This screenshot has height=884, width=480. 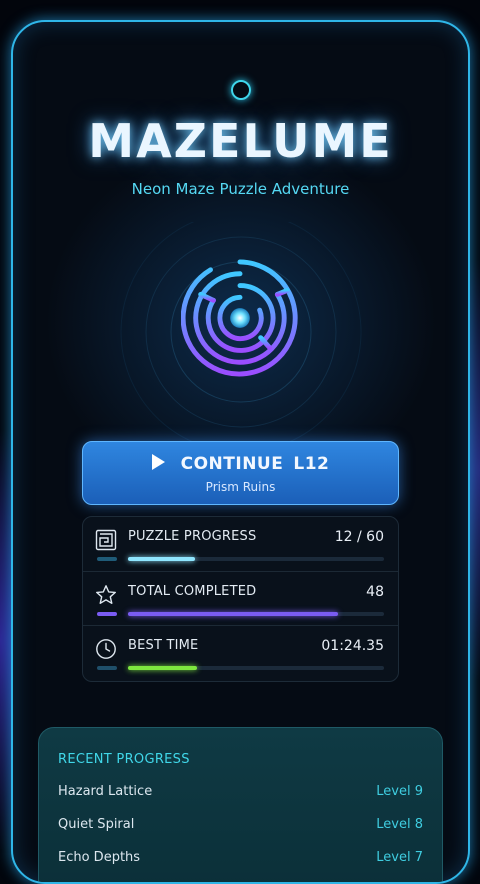 I want to click on continue-label: CONTINUE, so click(x=232, y=464).